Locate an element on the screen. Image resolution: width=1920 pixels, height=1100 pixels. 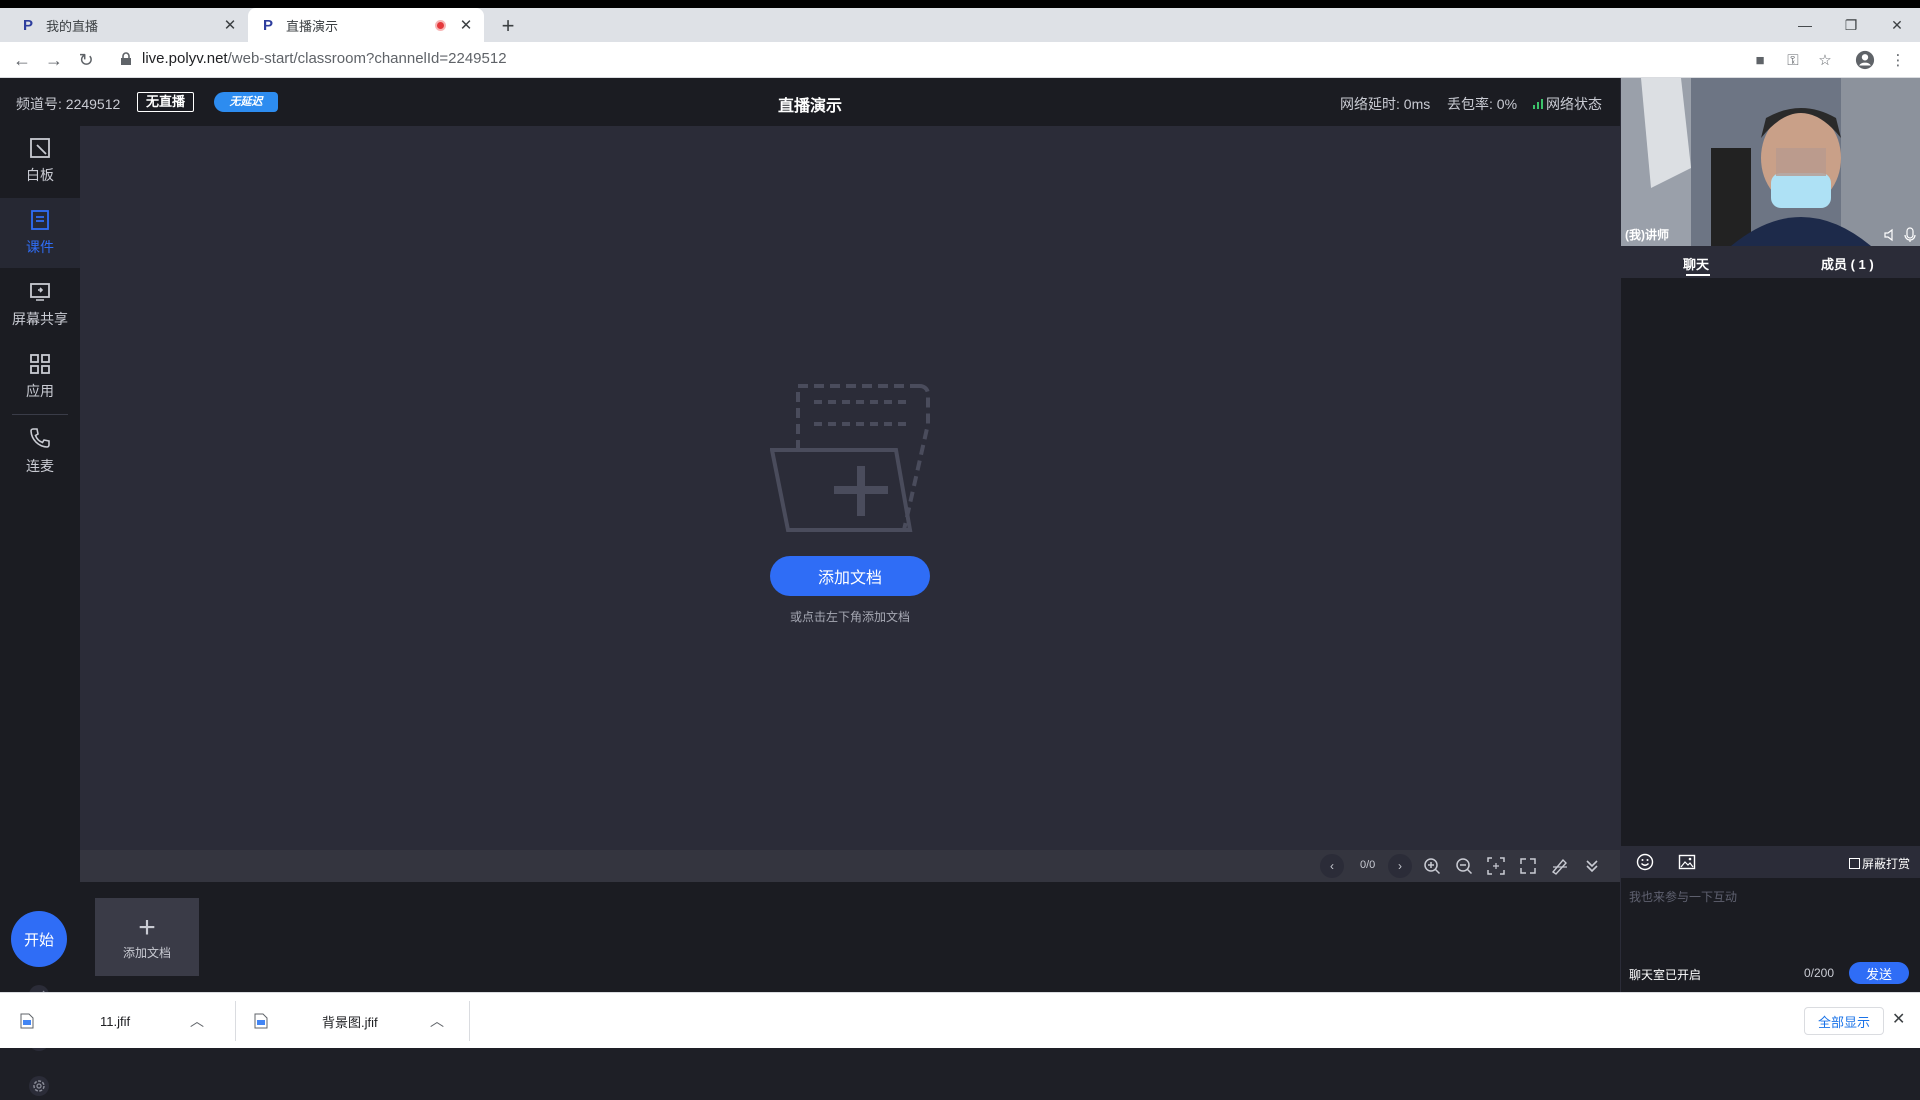
checkbox-box is located at coordinates (1854, 863).